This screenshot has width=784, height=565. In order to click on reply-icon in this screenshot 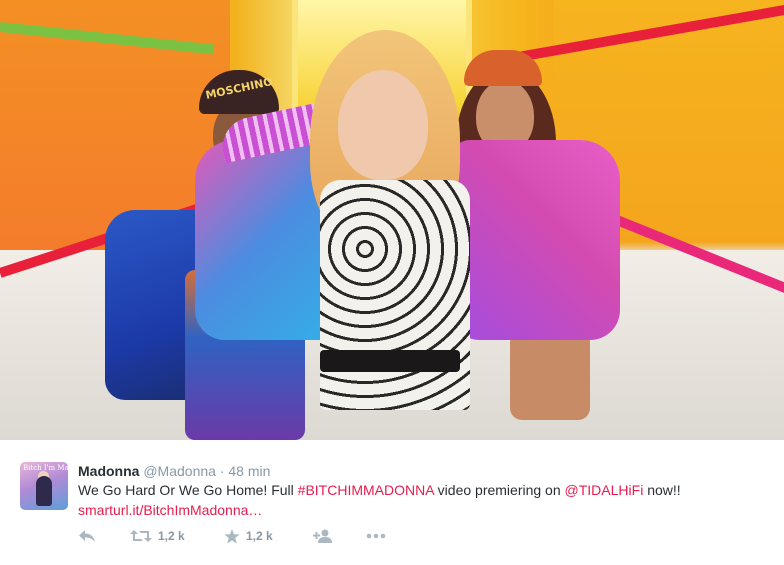, I will do `click(87, 536)`.